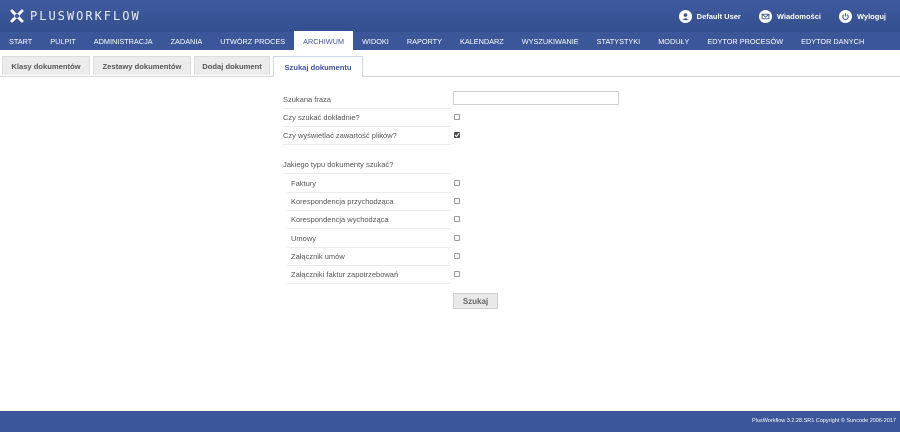  I want to click on phrase-input, so click(536, 98).